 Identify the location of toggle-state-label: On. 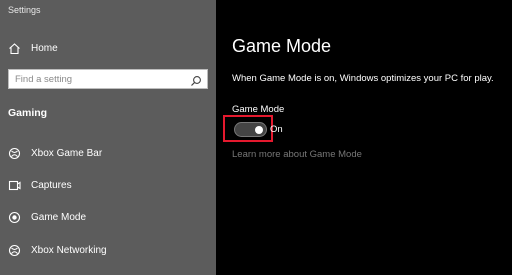
(276, 129).